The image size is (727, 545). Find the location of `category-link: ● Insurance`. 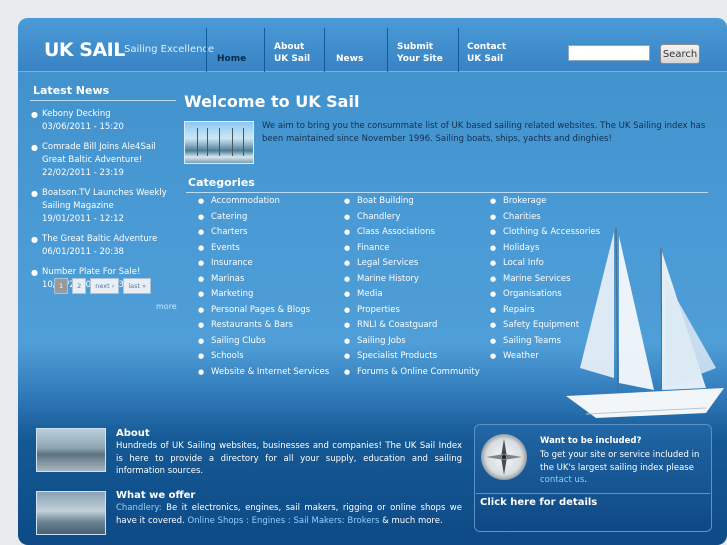

category-link: ● Insurance is located at coordinates (263, 264).